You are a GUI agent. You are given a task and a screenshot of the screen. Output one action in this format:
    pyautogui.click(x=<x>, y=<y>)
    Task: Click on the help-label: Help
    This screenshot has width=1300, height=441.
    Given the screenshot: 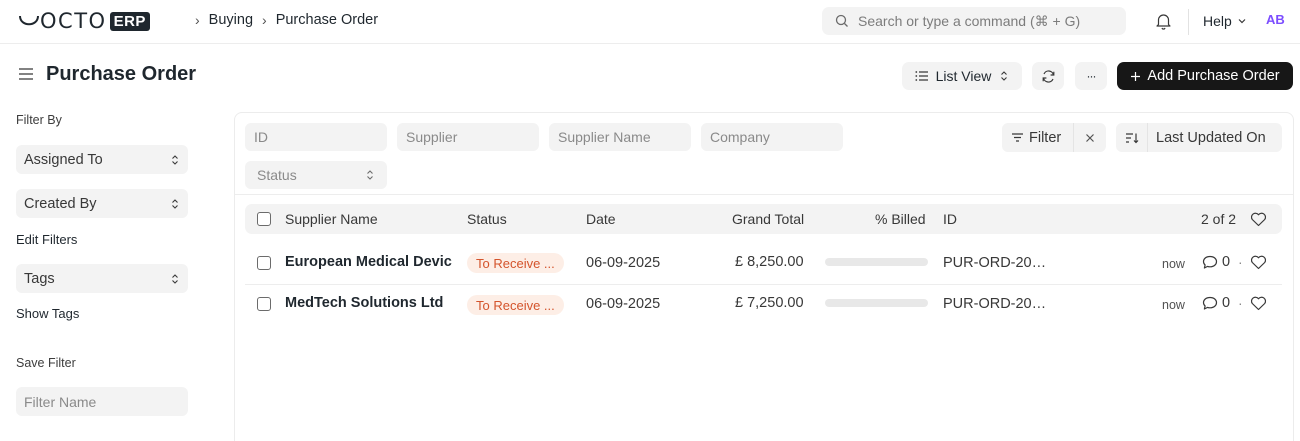 What is the action you would take?
    pyautogui.click(x=1217, y=21)
    